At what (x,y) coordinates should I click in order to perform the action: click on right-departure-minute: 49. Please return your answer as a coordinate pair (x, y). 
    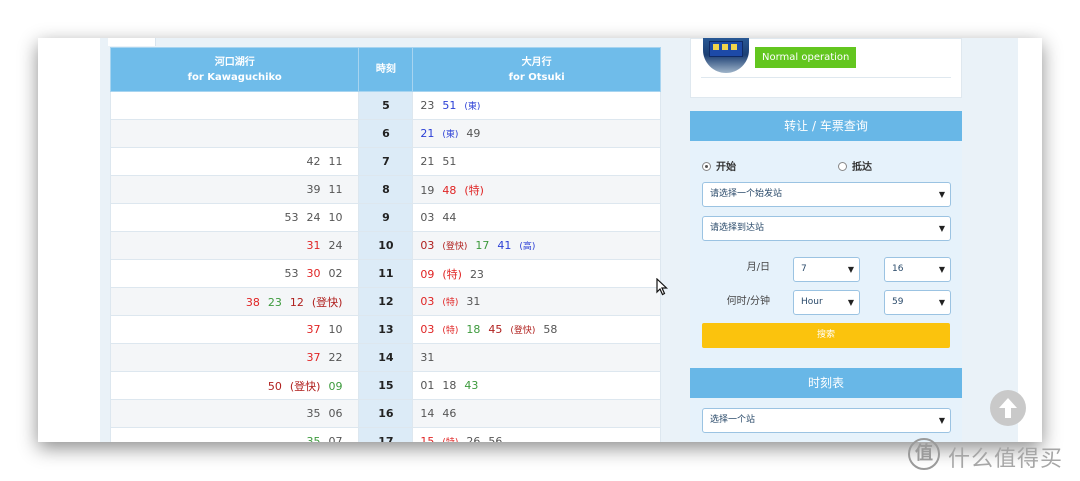
    Looking at the image, I should click on (473, 133).